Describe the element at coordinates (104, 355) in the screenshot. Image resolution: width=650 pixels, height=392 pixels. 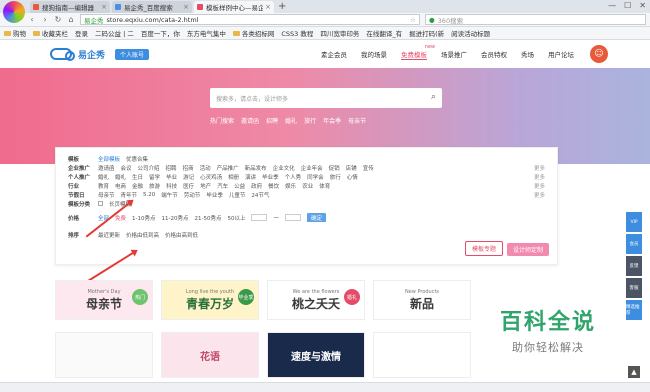
I see `template-card` at that location.